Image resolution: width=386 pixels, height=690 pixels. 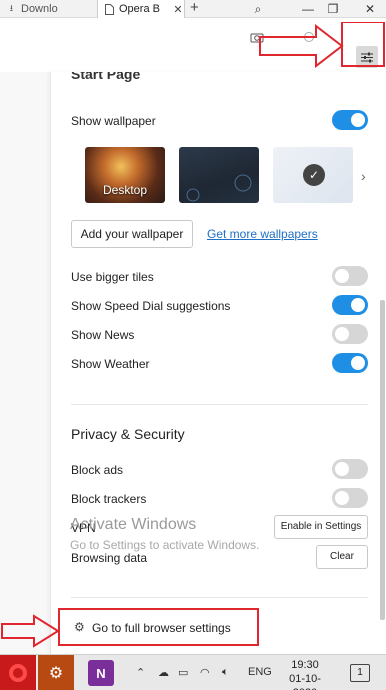 What do you see at coordinates (225, 672) in the screenshot?
I see `volume-icon: 🔈︎` at bounding box center [225, 672].